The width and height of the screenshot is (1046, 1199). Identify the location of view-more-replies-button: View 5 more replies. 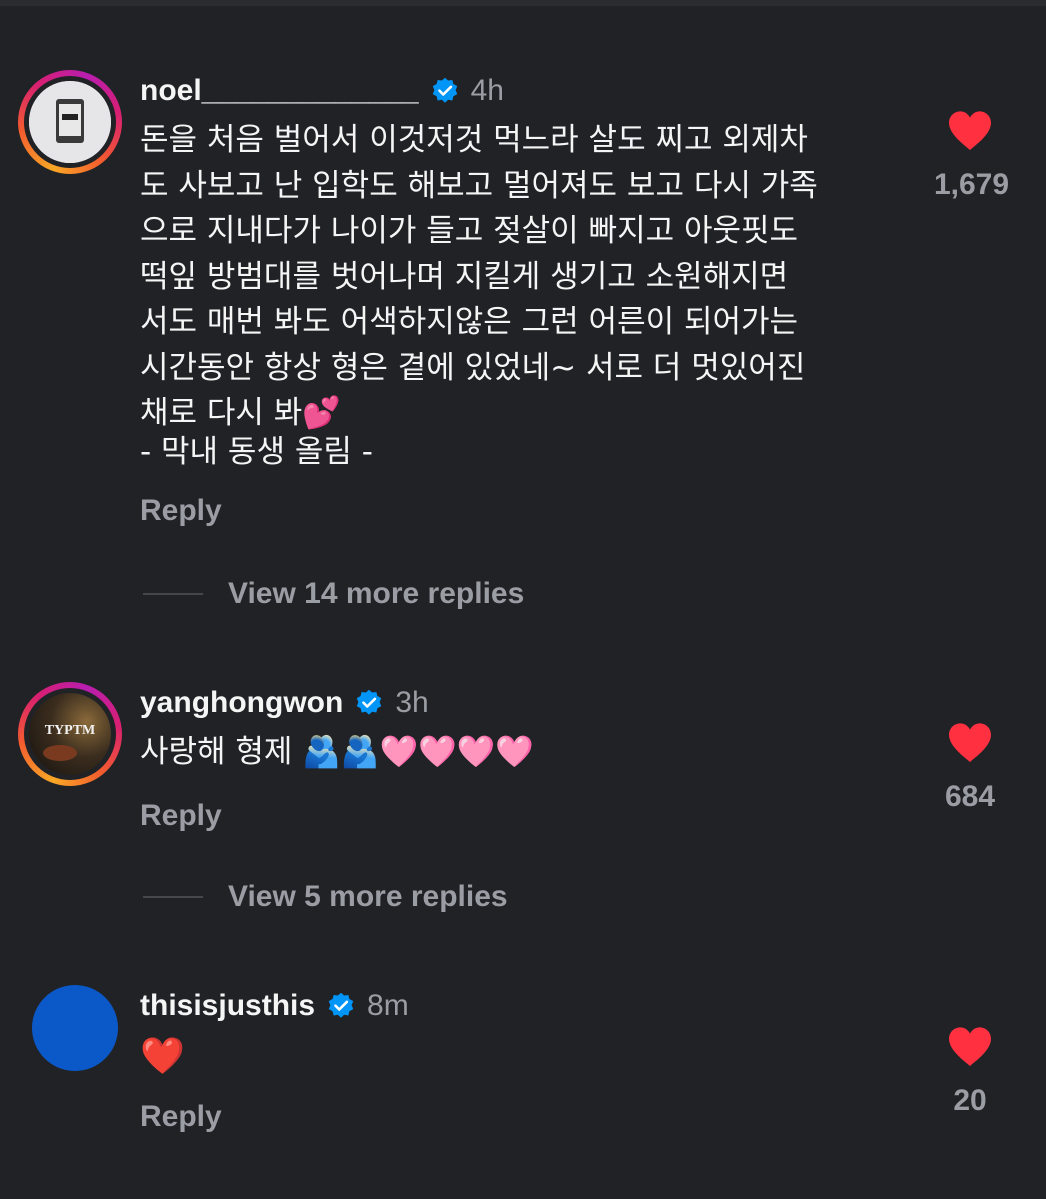
(325, 897).